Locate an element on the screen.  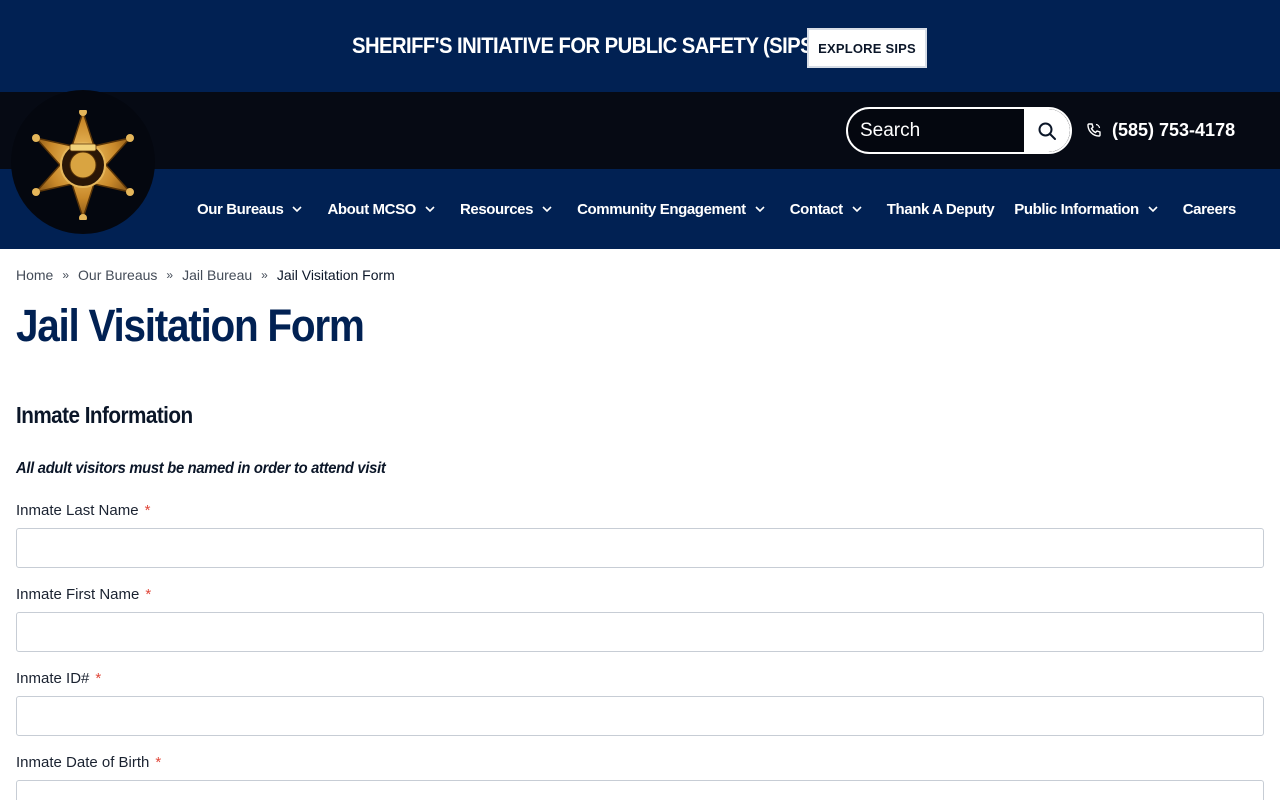
inmate-last-name-input is located at coordinates (640, 548).